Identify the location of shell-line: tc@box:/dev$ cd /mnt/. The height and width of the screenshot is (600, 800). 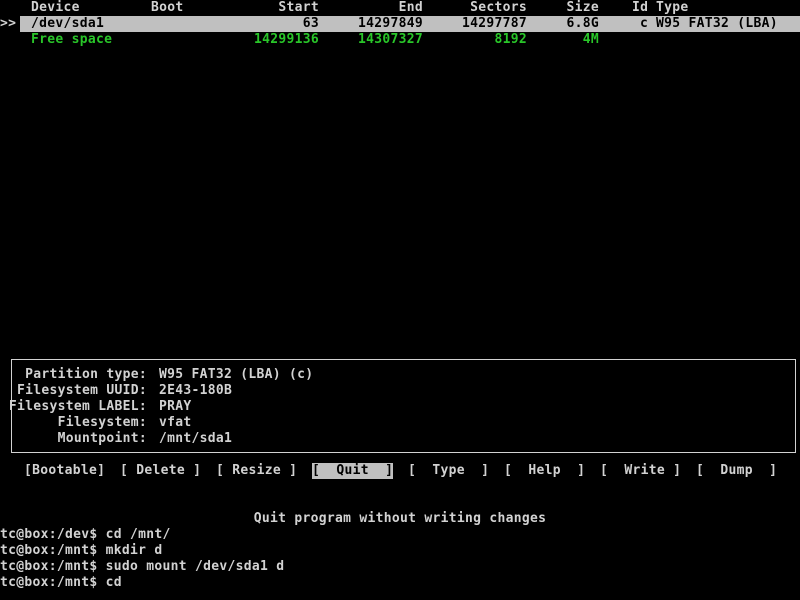
(85, 534).